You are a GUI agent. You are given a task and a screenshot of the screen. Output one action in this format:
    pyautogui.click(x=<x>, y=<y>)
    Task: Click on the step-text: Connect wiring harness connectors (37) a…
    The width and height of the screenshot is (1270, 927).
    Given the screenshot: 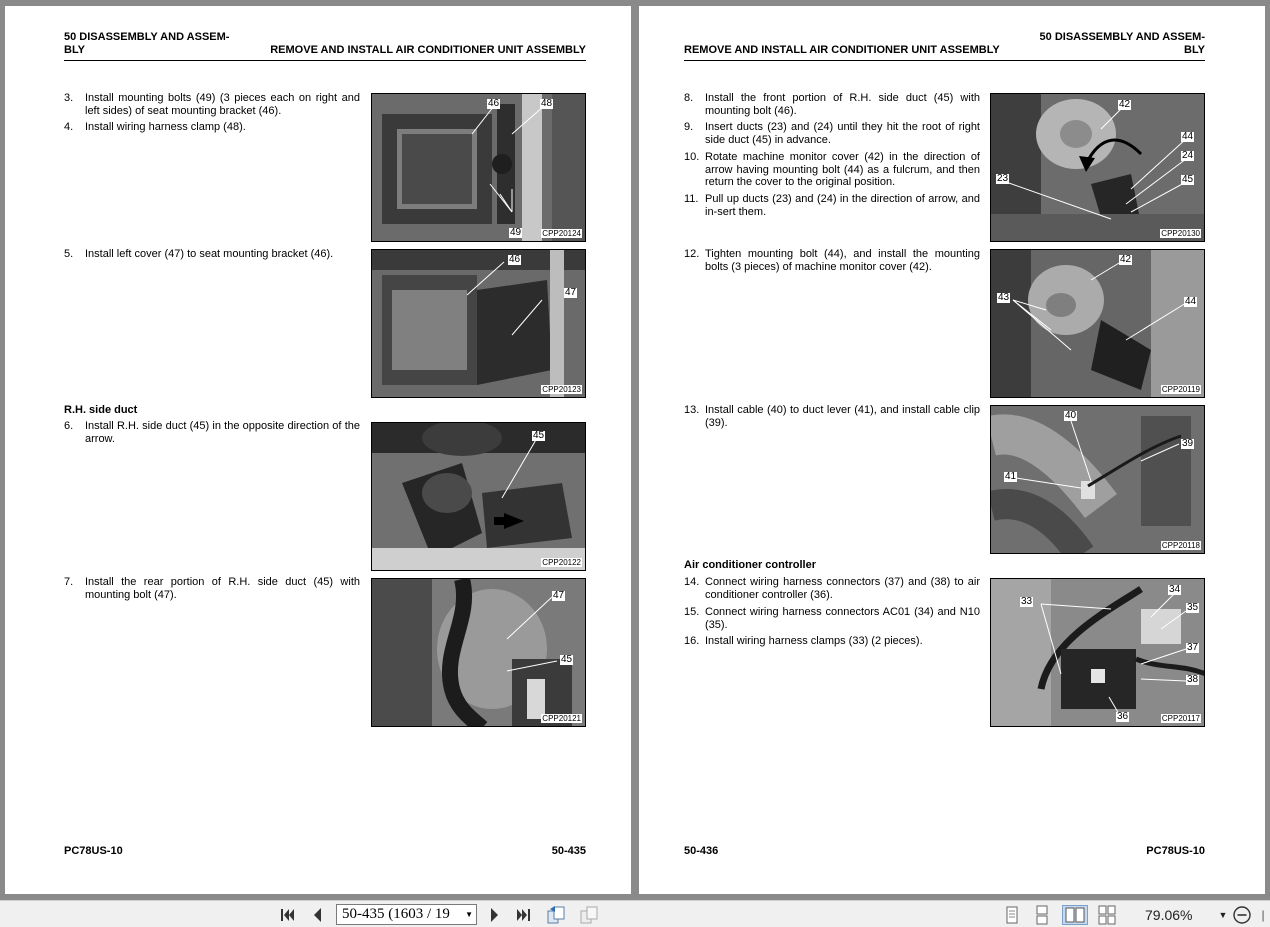 What is the action you would take?
    pyautogui.click(x=842, y=588)
    